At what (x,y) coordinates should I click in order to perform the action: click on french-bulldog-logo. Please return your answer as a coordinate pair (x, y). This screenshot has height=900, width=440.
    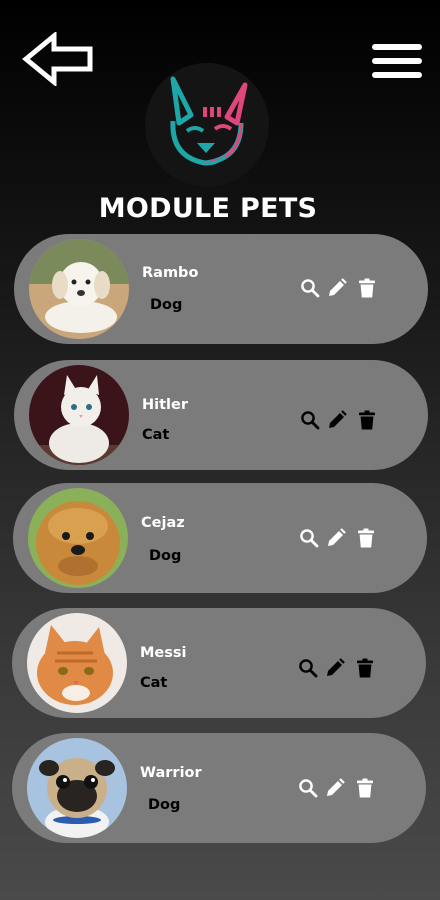
    Looking at the image, I should click on (207, 125).